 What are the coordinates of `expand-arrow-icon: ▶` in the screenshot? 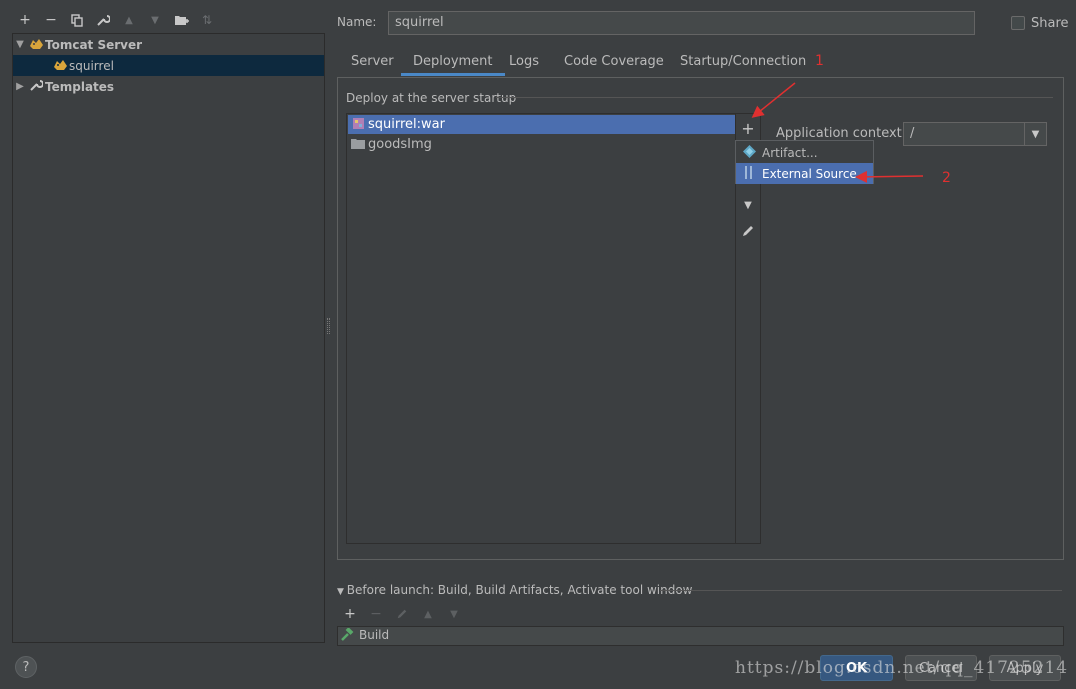 It's located at (20, 86).